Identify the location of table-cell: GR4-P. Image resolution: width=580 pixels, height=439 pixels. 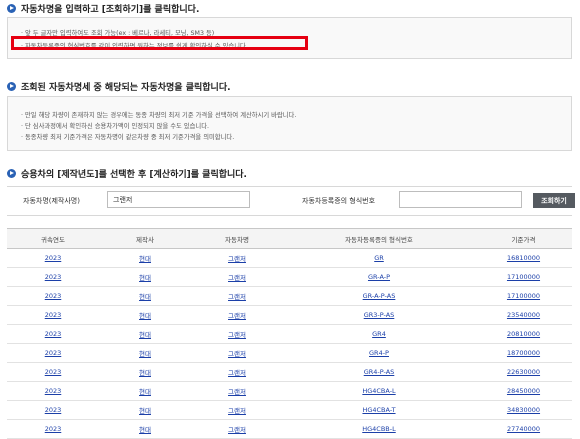
(379, 353).